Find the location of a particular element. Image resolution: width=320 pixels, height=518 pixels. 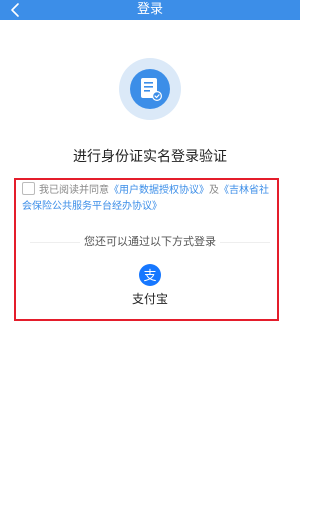

id-verify-logo is located at coordinates (150, 89).